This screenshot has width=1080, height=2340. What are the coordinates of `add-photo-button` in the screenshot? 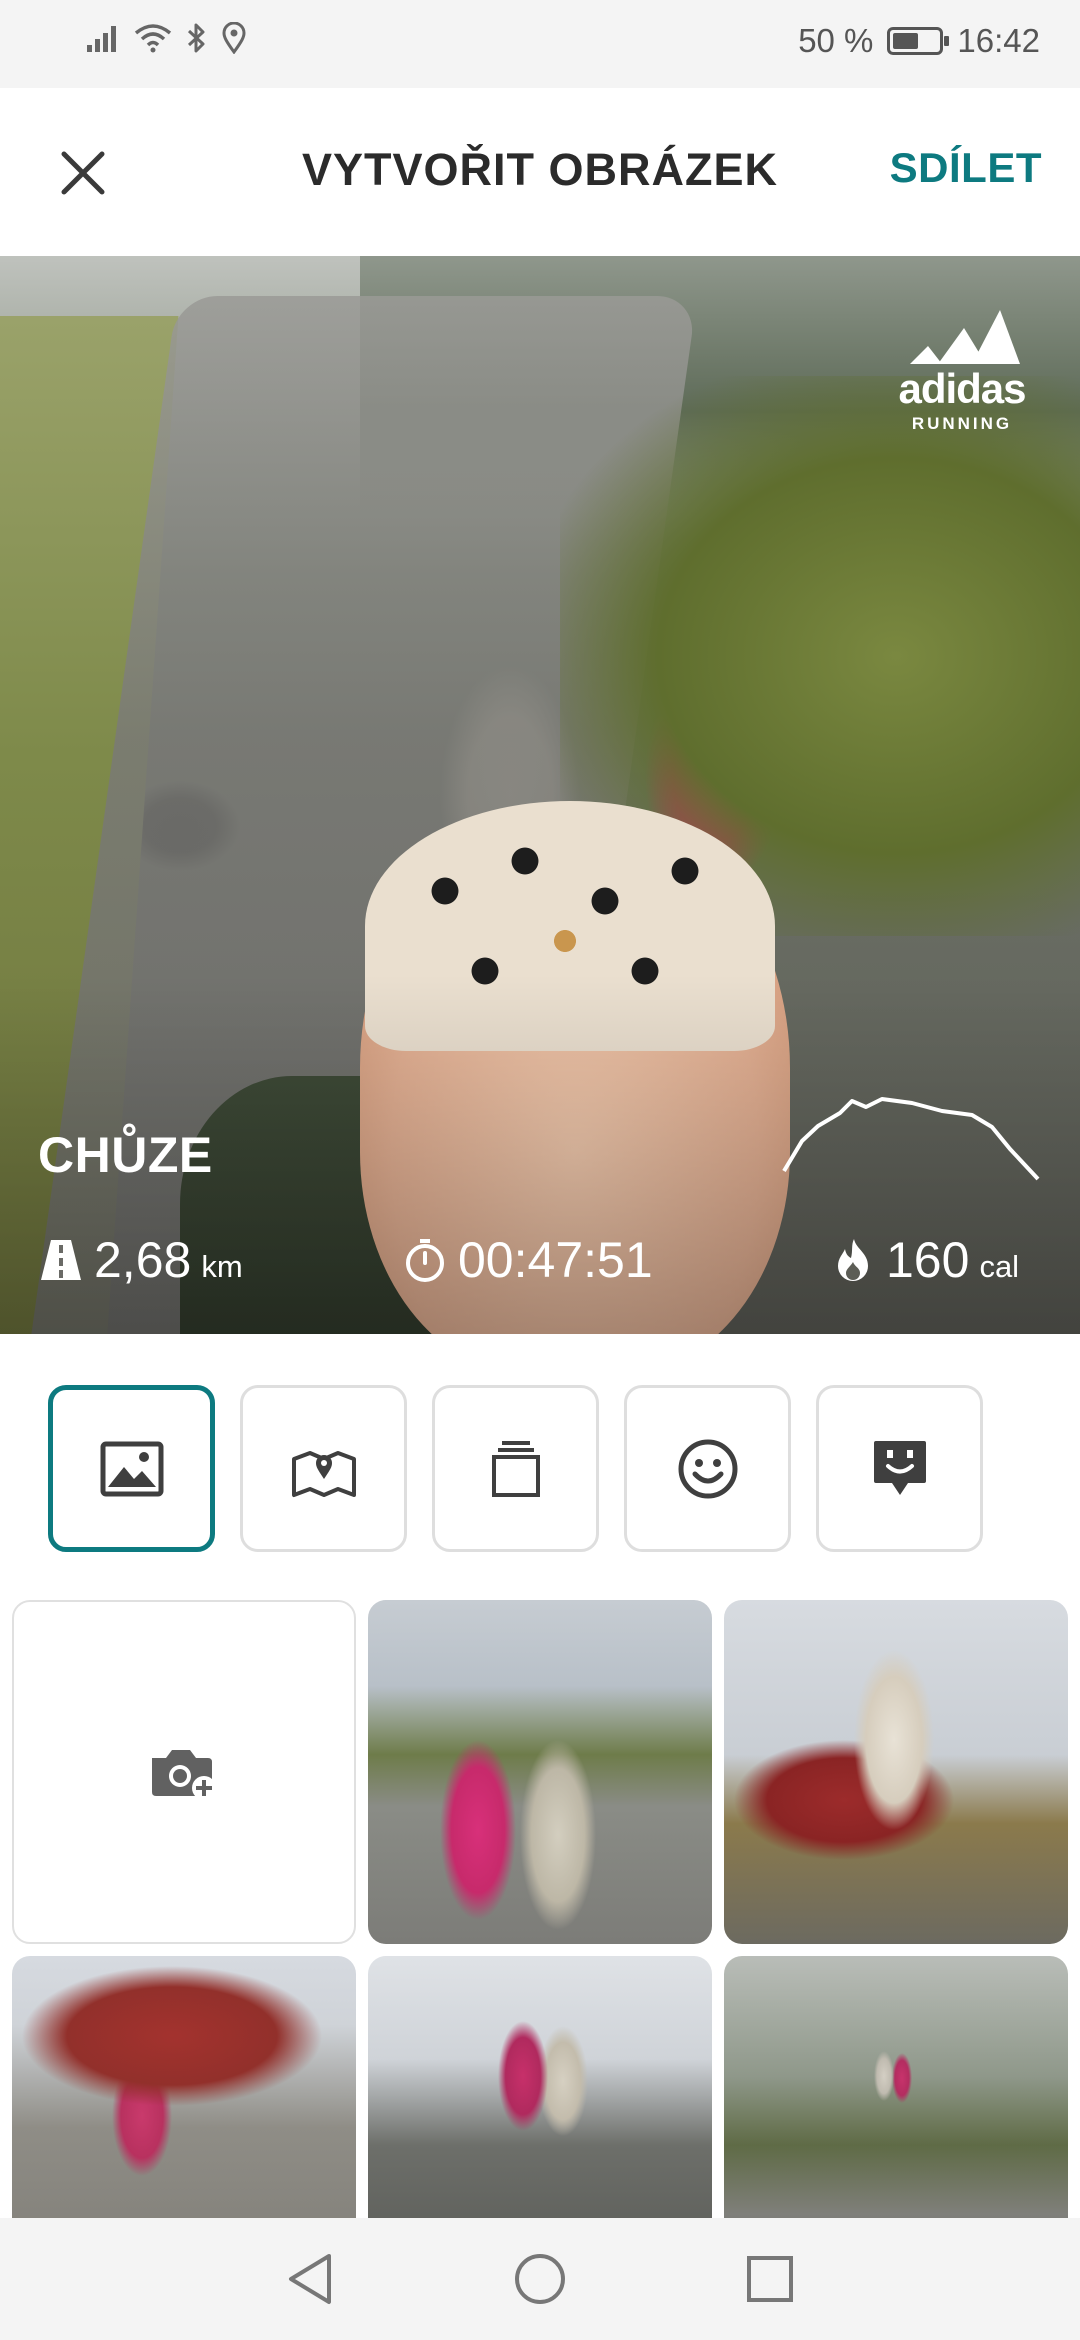 It's located at (184, 1772).